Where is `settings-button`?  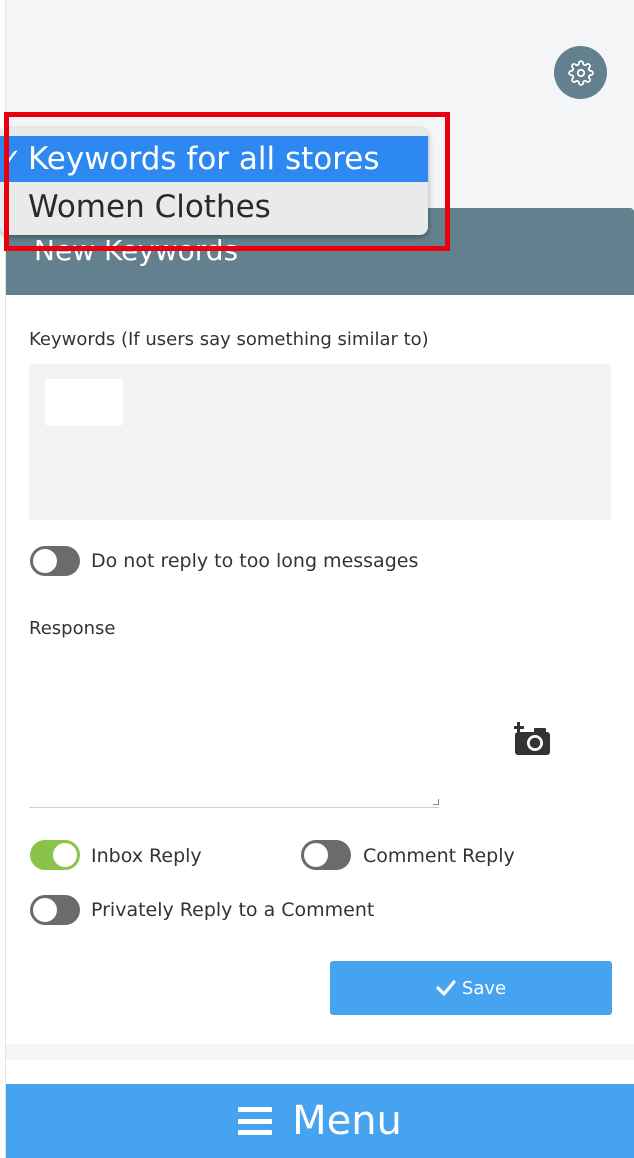 settings-button is located at coordinates (580, 72).